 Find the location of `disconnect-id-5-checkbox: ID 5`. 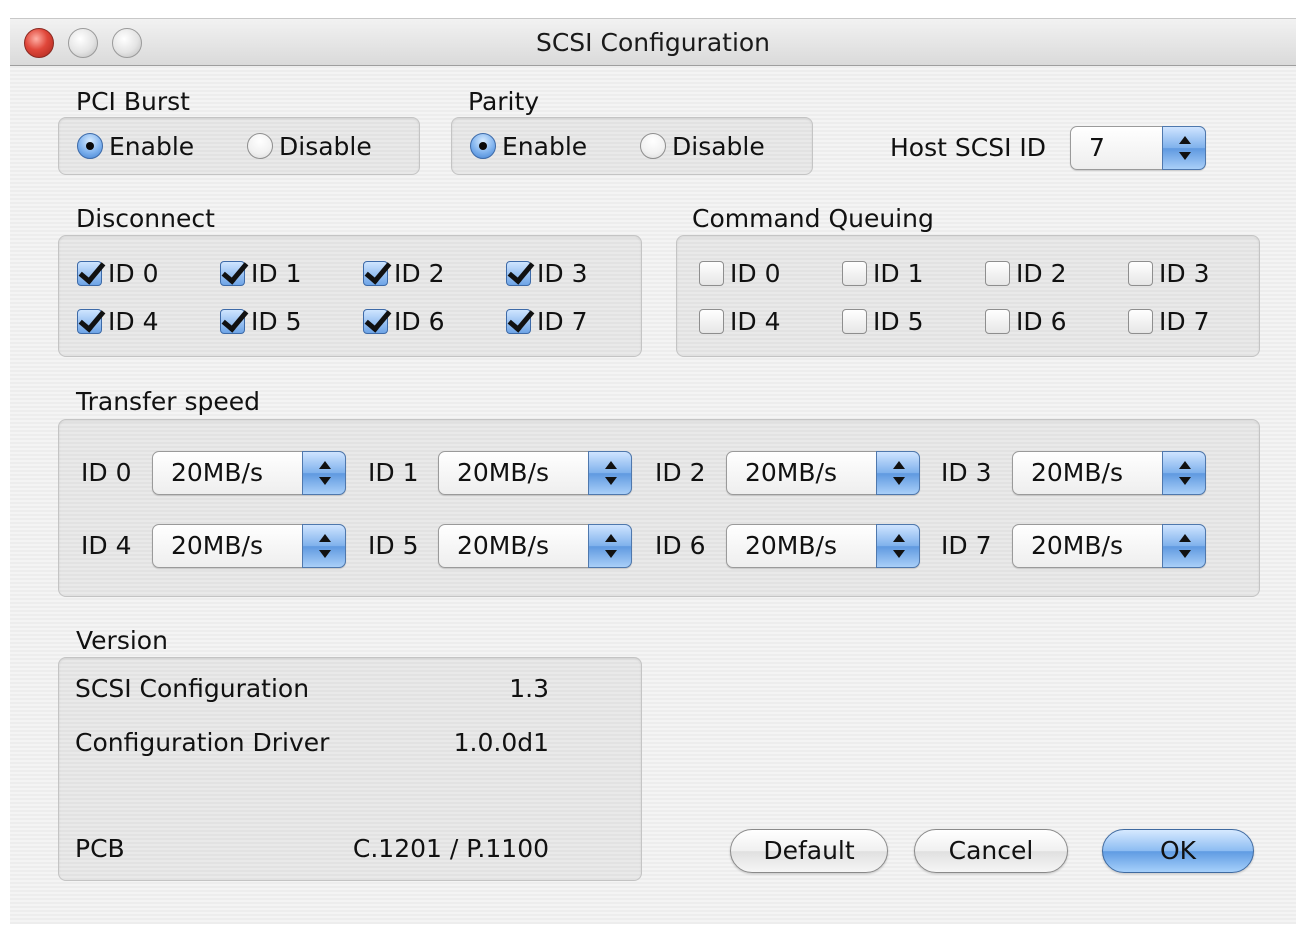

disconnect-id-5-checkbox: ID 5 is located at coordinates (260, 321).